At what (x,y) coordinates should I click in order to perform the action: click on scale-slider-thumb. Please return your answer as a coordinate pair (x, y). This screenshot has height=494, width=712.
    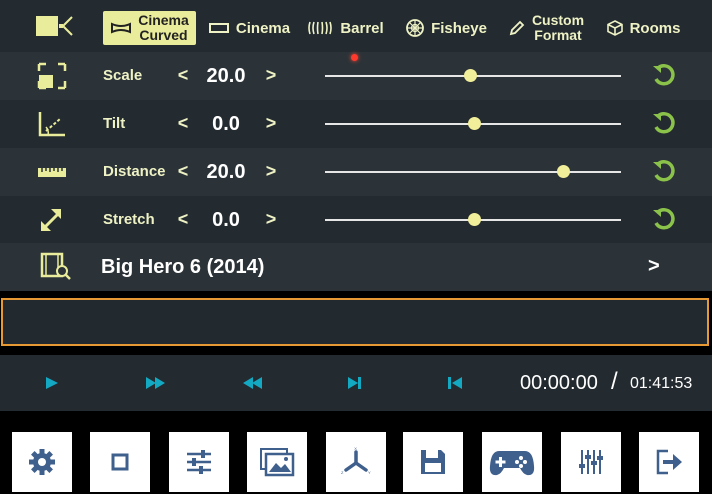
    Looking at the image, I should click on (471, 75).